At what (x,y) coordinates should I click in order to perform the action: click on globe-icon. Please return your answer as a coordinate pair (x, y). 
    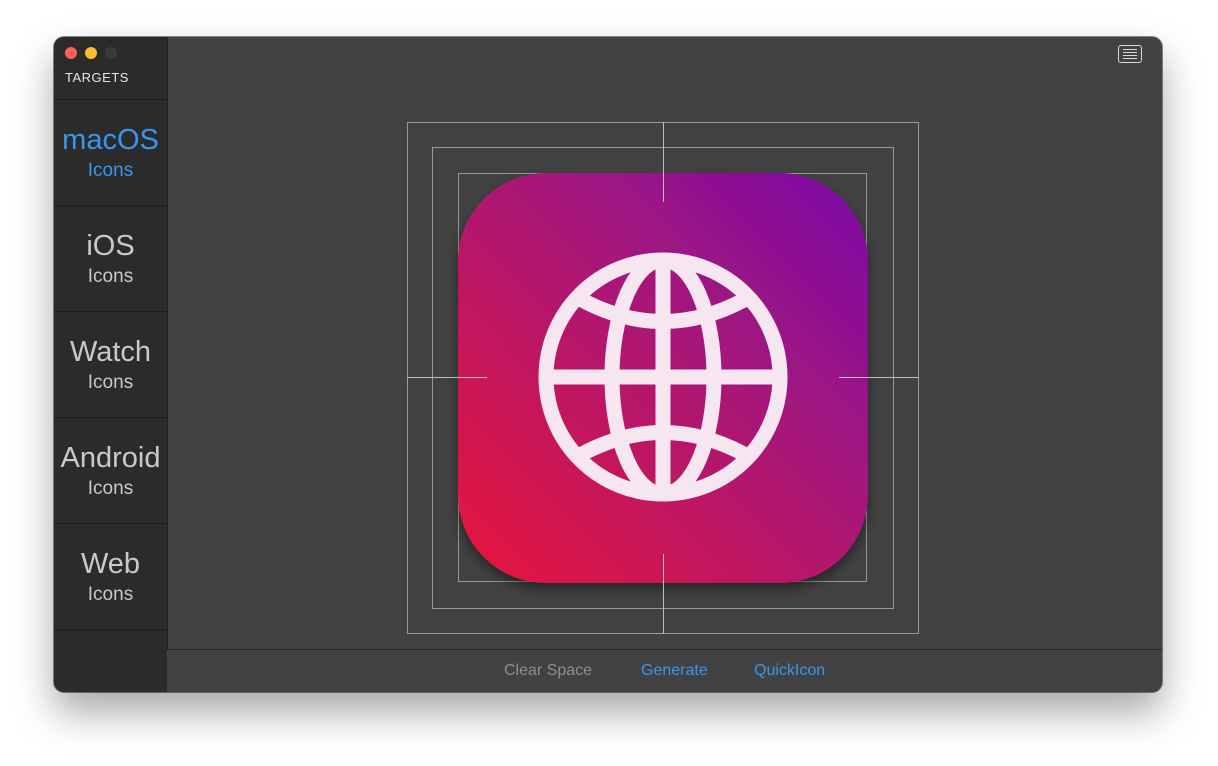
    Looking at the image, I should click on (663, 377).